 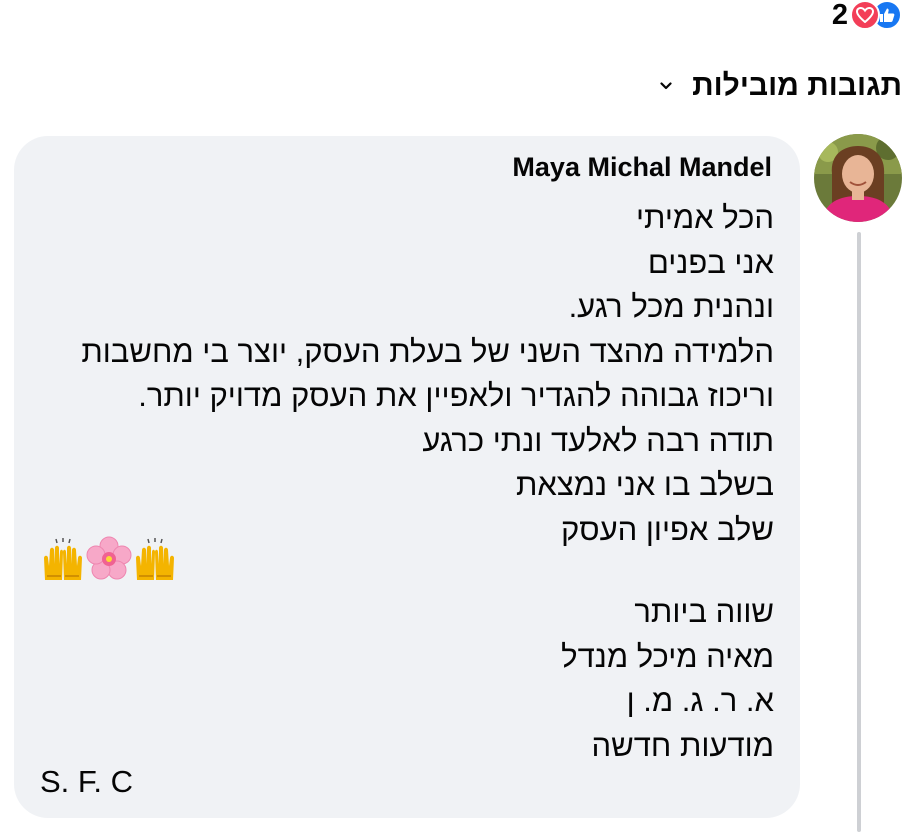 What do you see at coordinates (859, 532) in the screenshot?
I see `thread-line` at bounding box center [859, 532].